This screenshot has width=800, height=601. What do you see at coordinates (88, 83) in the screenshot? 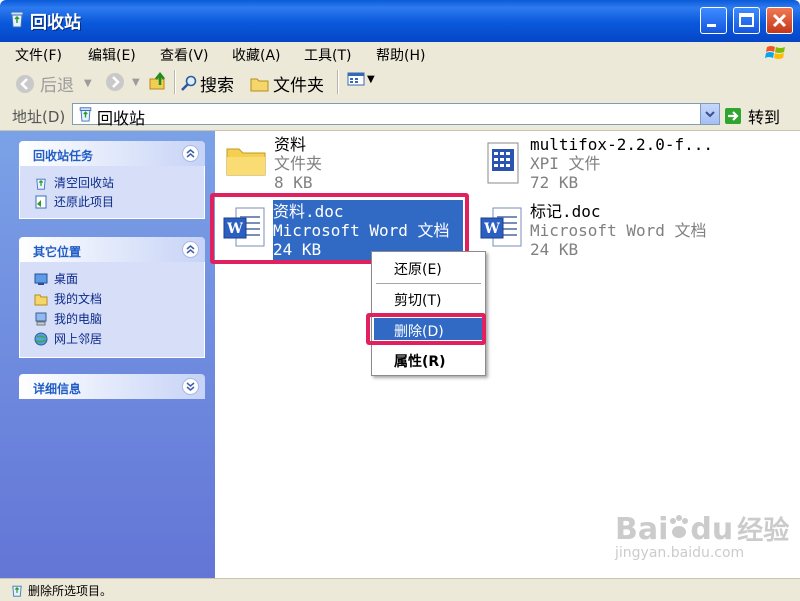
I see `back-dropdown-icon: ▼` at bounding box center [88, 83].